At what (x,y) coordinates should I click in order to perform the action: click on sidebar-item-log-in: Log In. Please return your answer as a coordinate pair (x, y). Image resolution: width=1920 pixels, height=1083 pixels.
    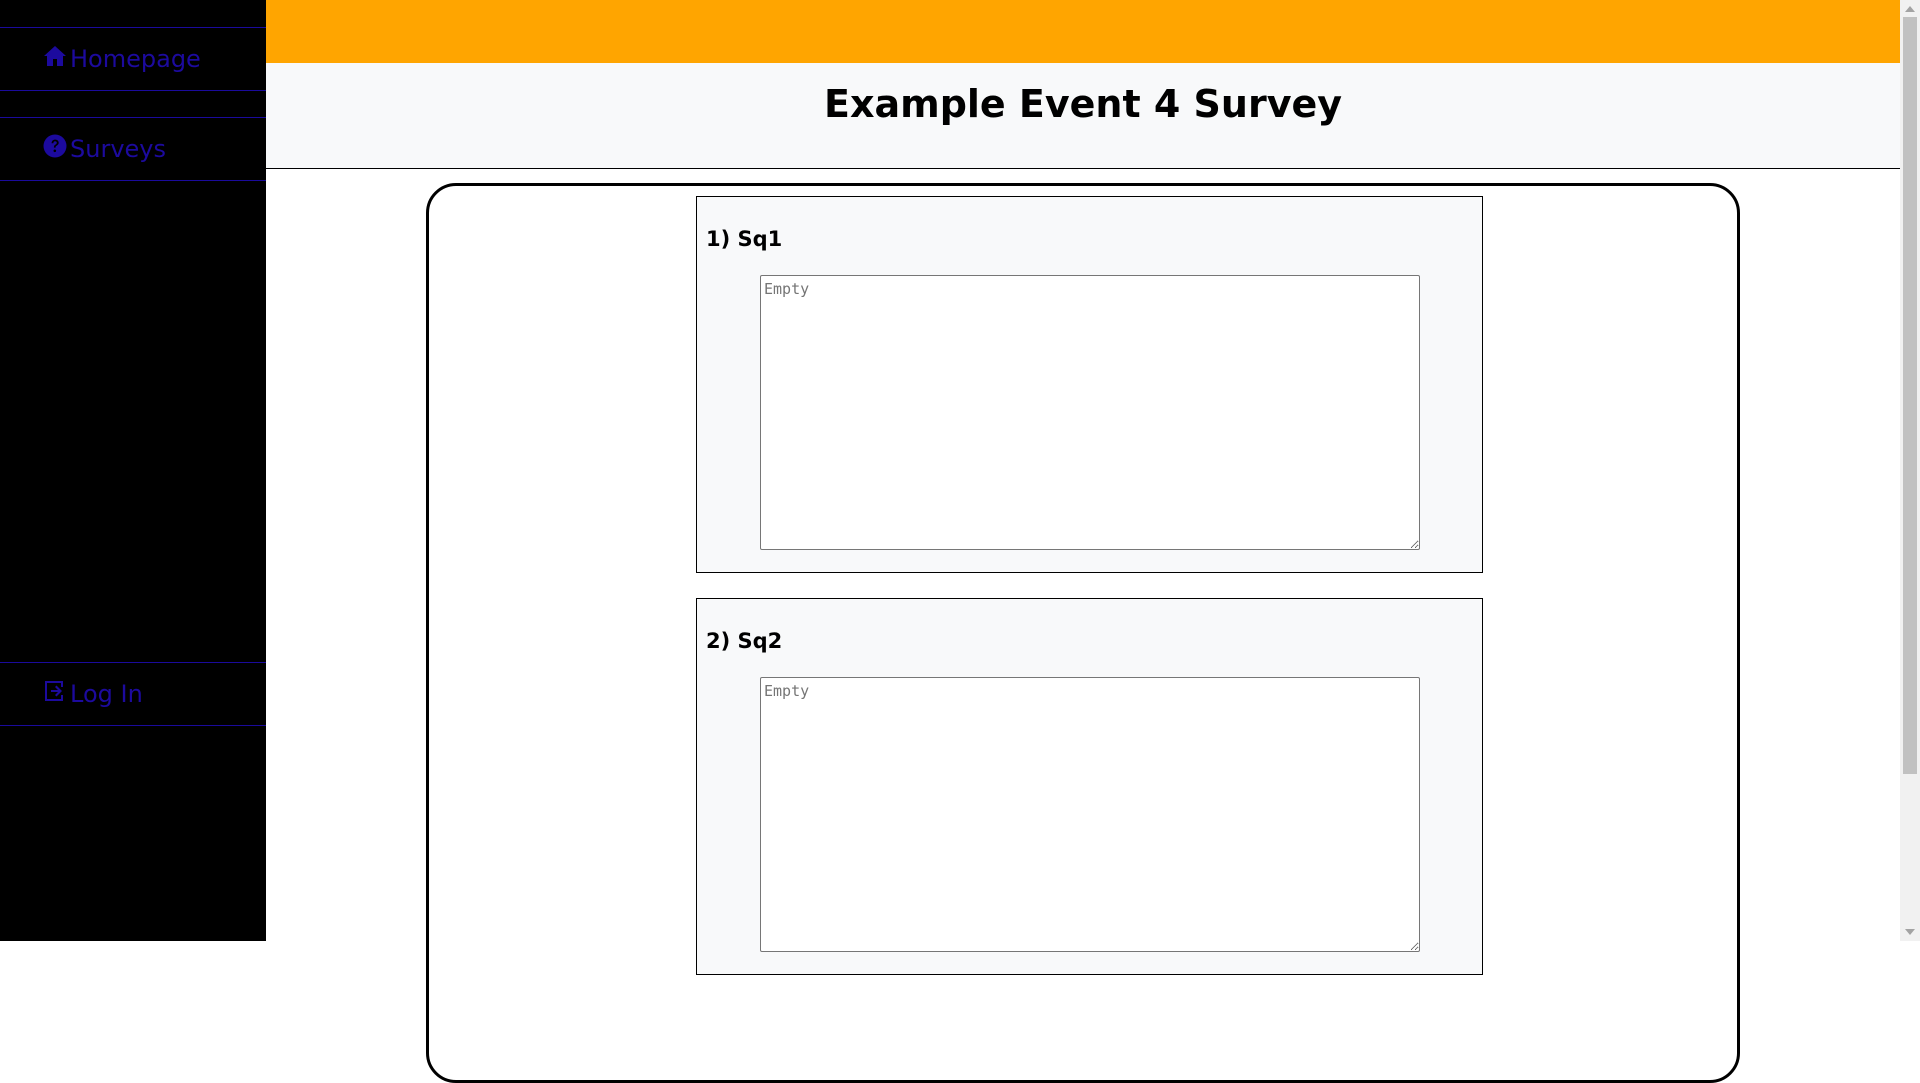
    Looking at the image, I should click on (133, 694).